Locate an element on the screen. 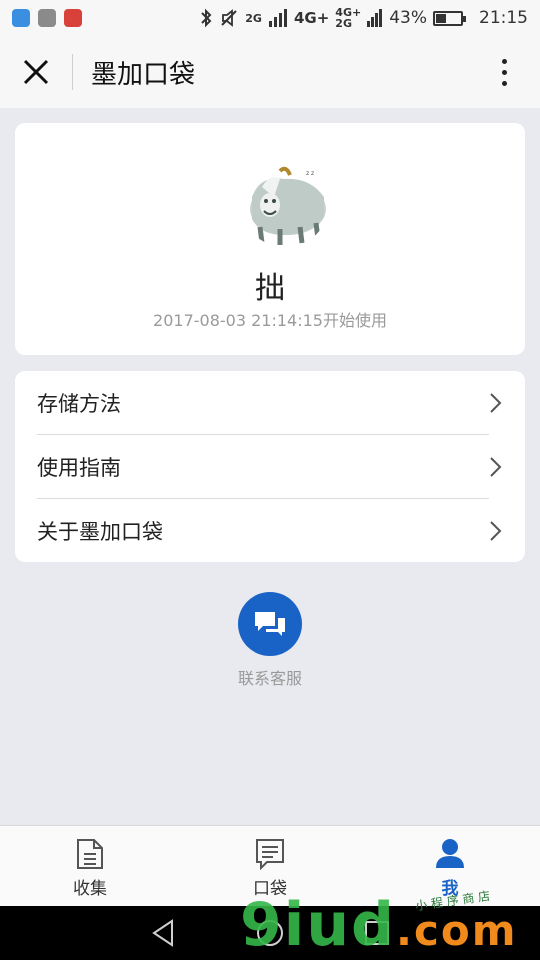 The width and height of the screenshot is (540, 960). tab-bar: 收集 口袋 我 is located at coordinates (270, 865).